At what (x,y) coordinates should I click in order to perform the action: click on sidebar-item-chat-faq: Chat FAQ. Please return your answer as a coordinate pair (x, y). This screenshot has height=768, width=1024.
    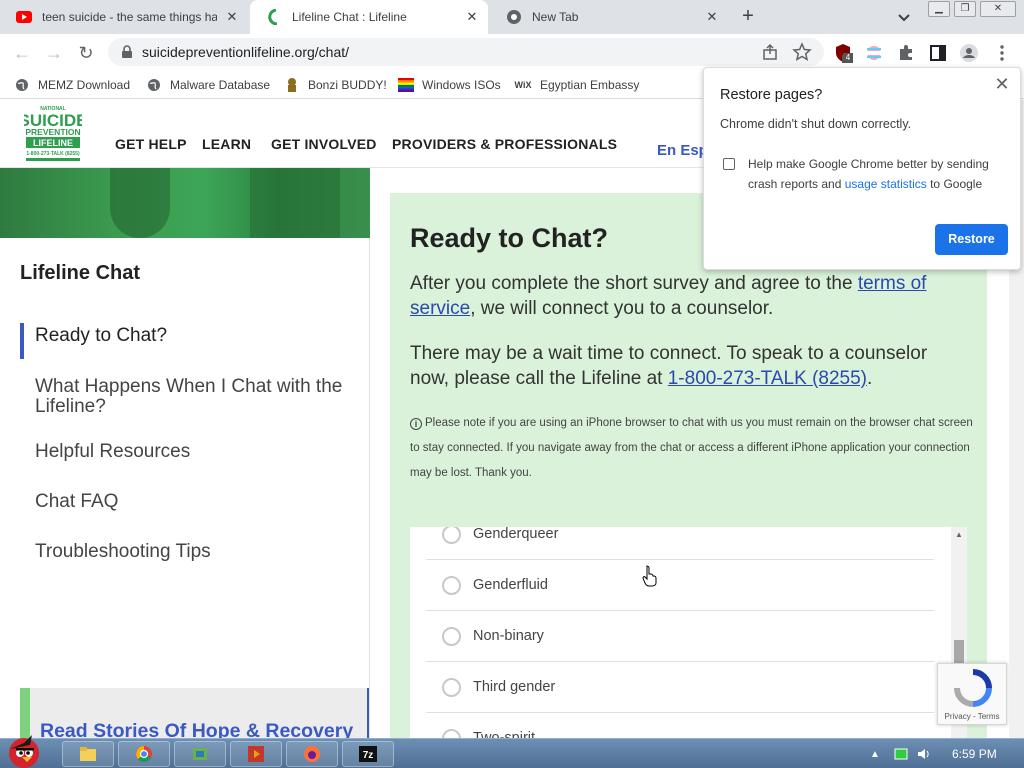
    Looking at the image, I should click on (195, 502).